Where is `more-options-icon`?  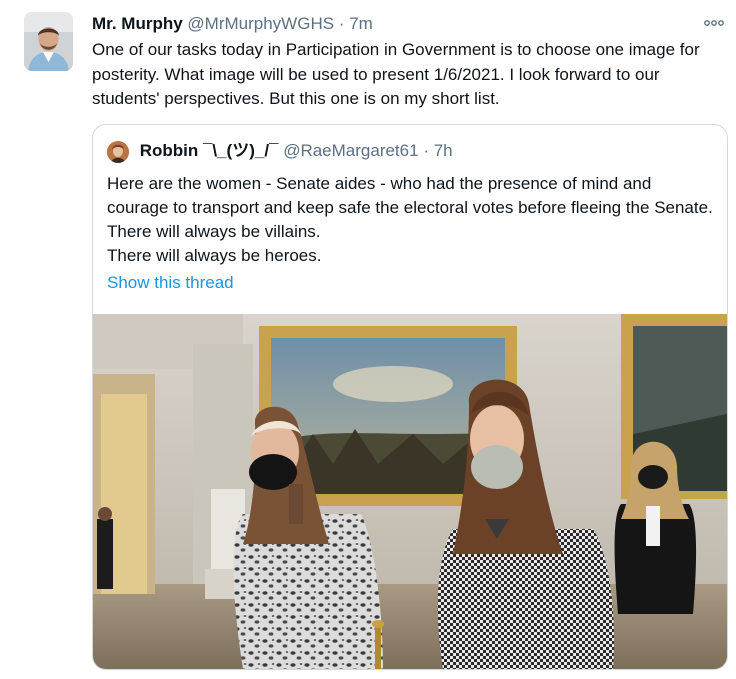 more-options-icon is located at coordinates (714, 24).